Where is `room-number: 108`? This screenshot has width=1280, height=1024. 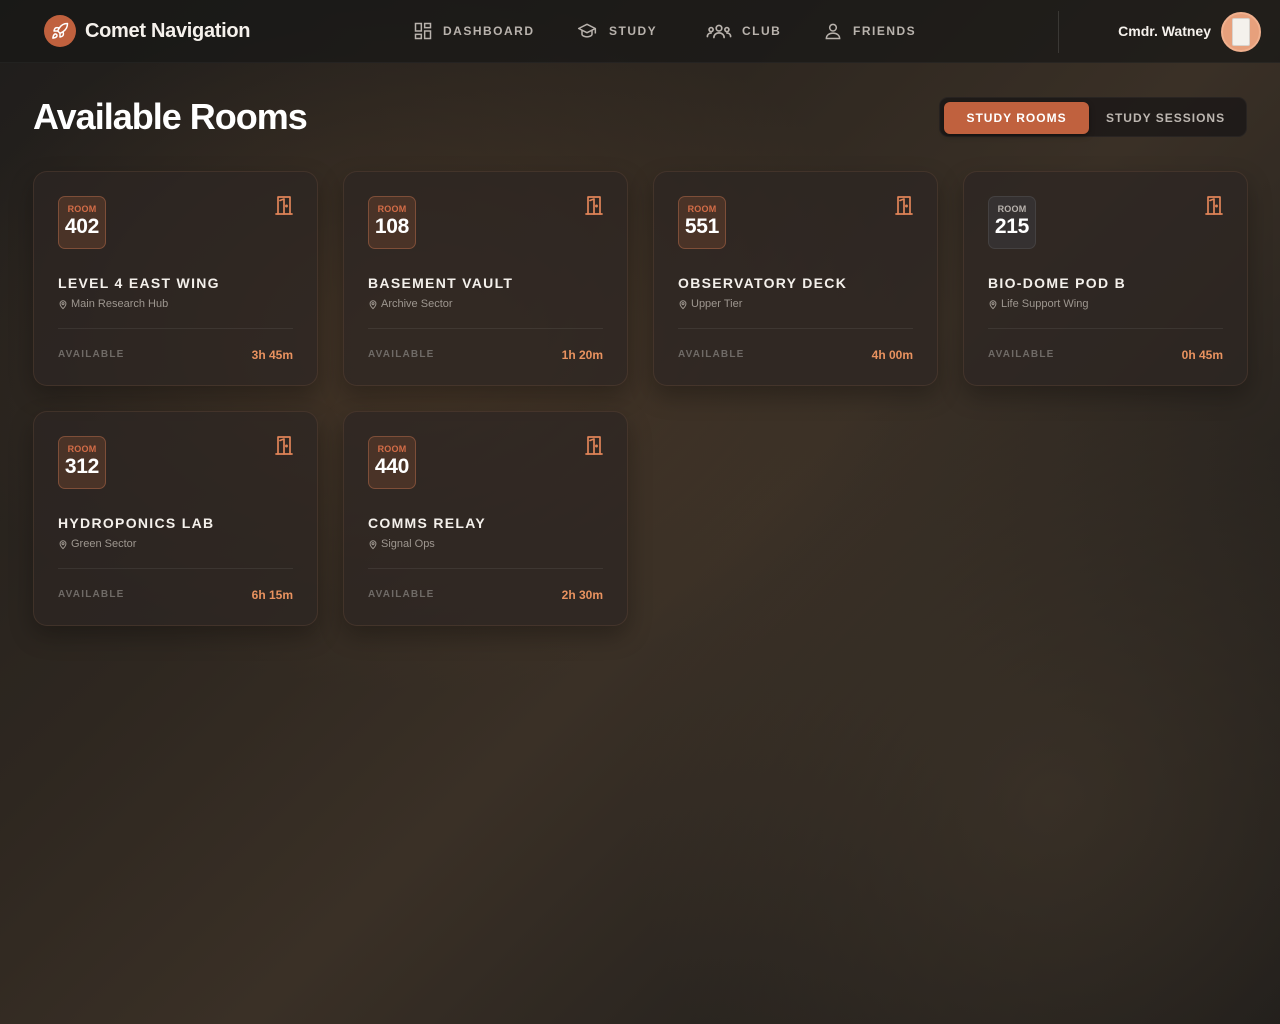
room-number: 108 is located at coordinates (392, 226).